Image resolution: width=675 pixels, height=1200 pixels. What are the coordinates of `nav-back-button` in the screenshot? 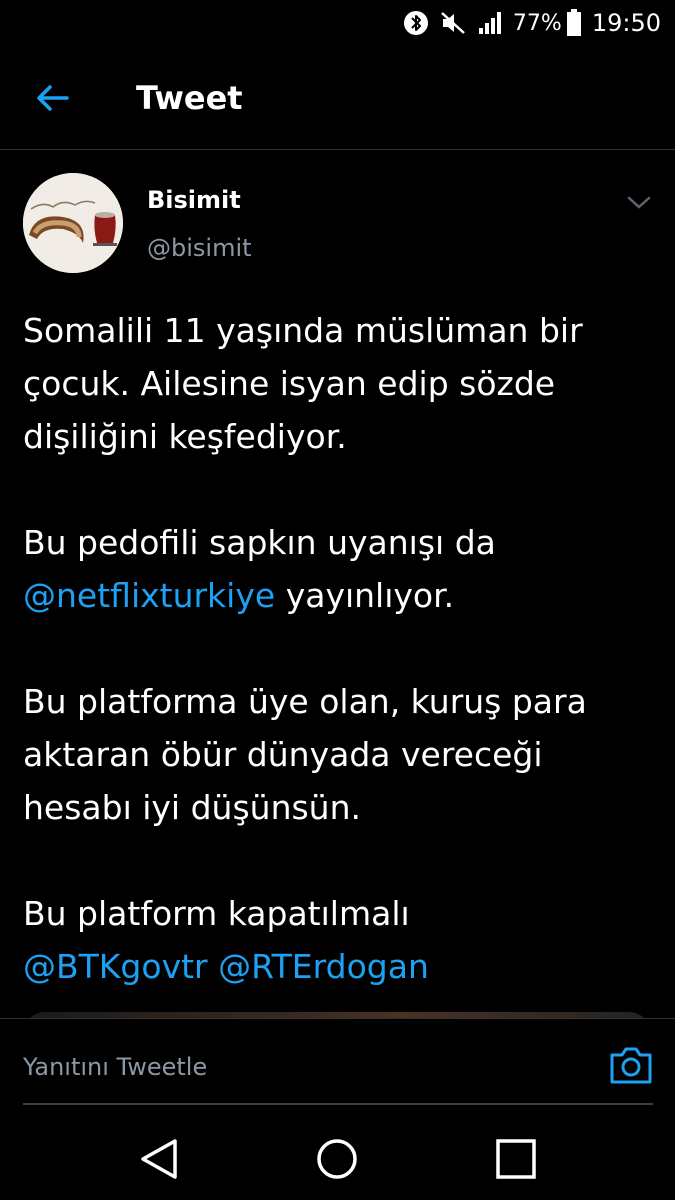 It's located at (159, 1159).